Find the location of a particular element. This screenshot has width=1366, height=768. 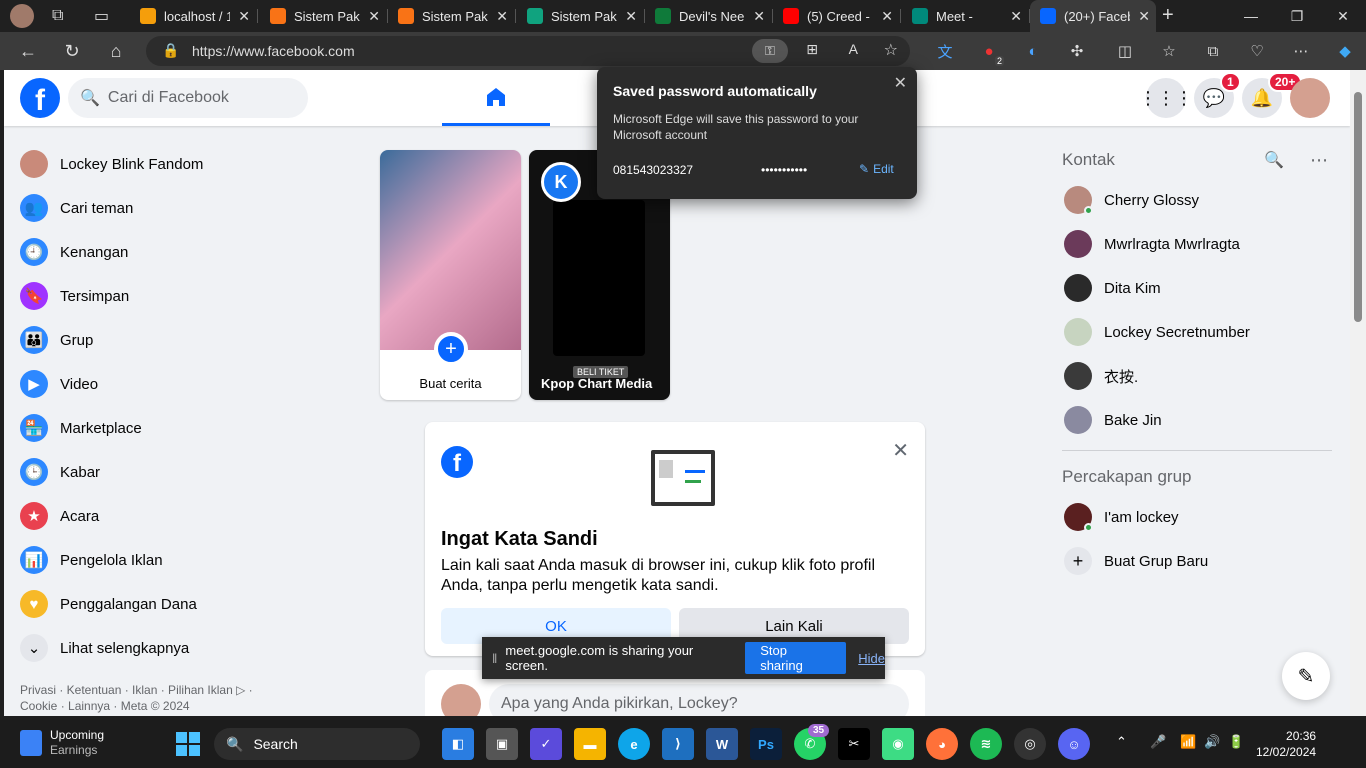

workspaces-icon: ⧉ is located at coordinates (57, 16).